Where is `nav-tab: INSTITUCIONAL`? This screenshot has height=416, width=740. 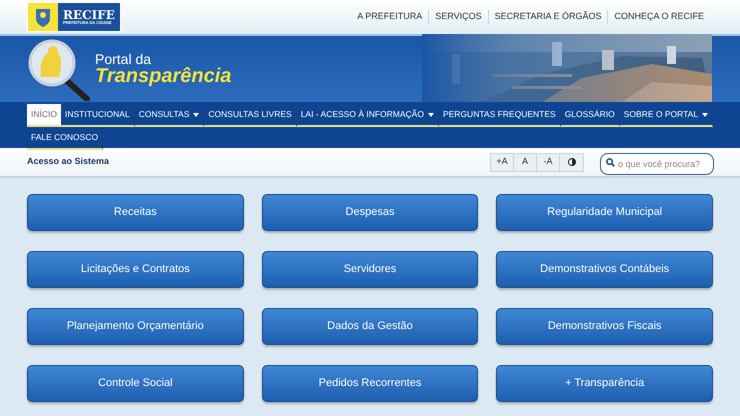 nav-tab: INSTITUCIONAL is located at coordinates (97, 115).